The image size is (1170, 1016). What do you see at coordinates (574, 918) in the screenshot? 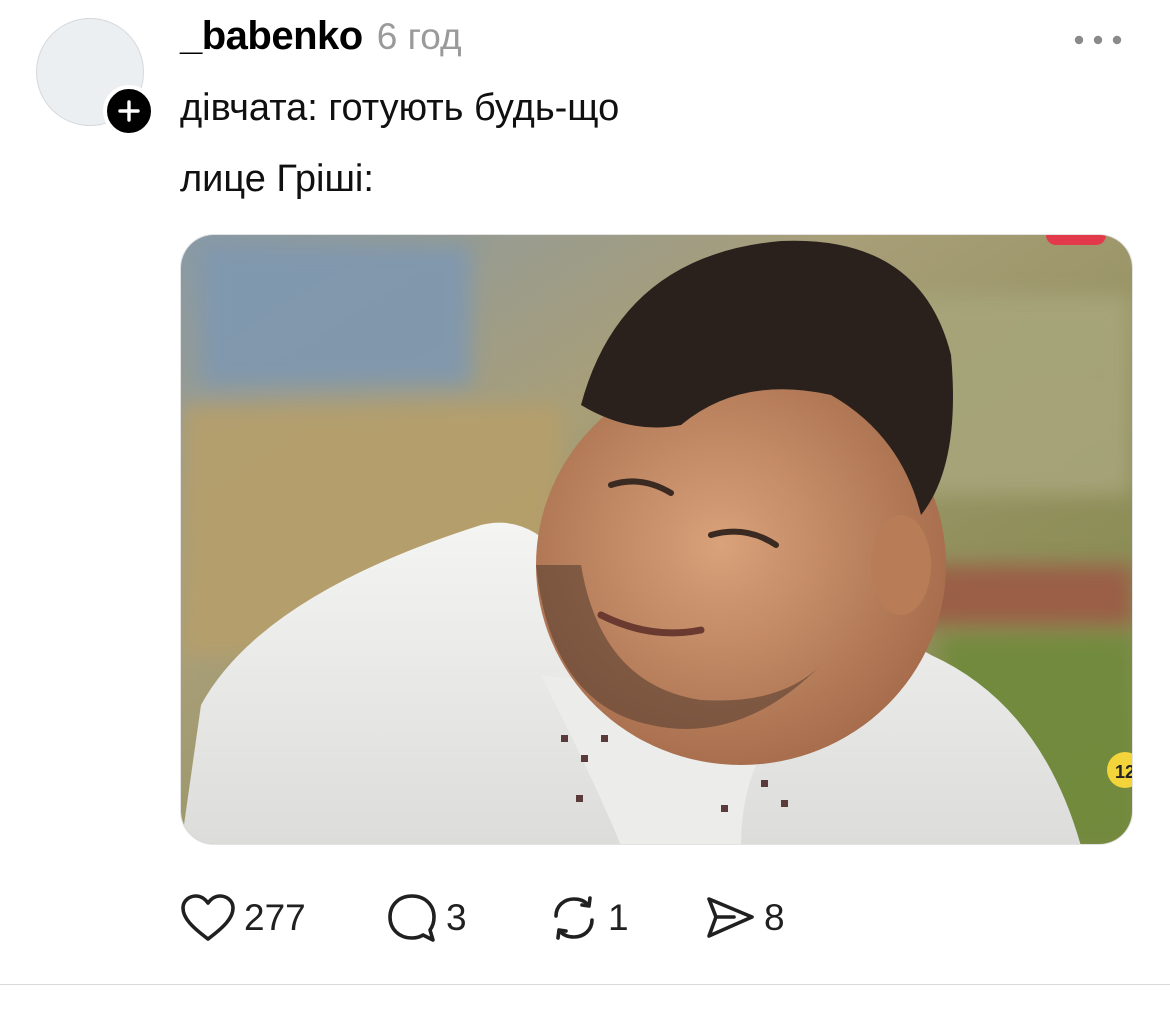
I see `repost-icon` at bounding box center [574, 918].